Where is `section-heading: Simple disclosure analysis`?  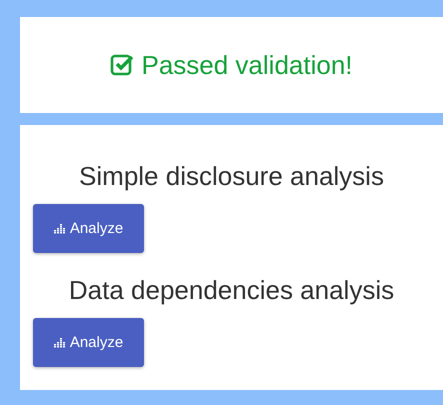 section-heading: Simple disclosure analysis is located at coordinates (231, 176).